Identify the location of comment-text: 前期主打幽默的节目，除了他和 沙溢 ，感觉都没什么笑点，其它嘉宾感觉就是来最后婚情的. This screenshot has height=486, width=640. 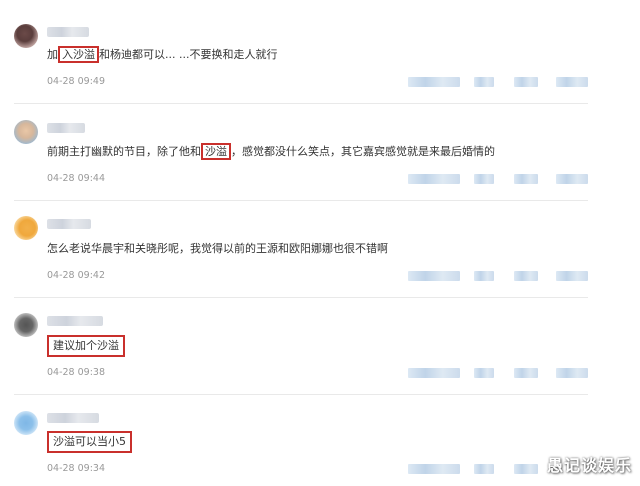
(271, 151).